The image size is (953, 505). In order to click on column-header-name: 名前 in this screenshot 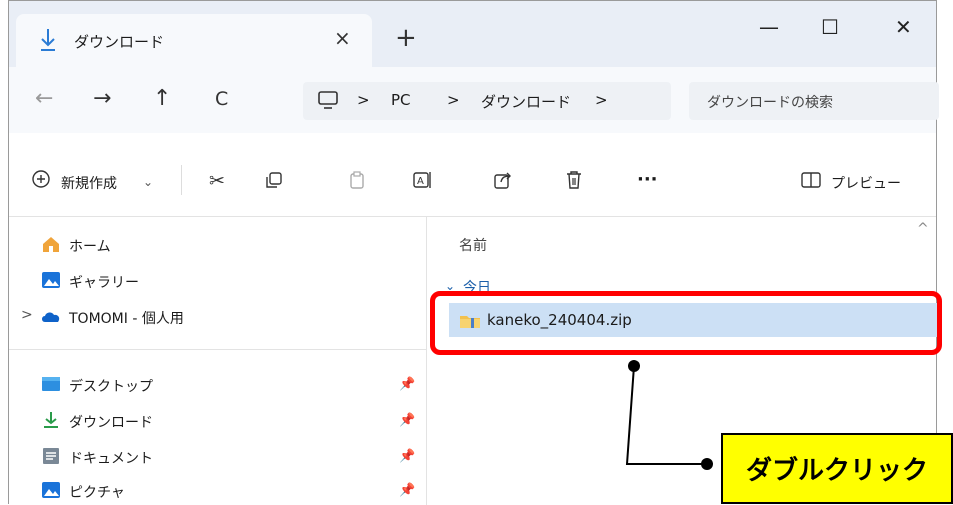, I will do `click(473, 245)`.